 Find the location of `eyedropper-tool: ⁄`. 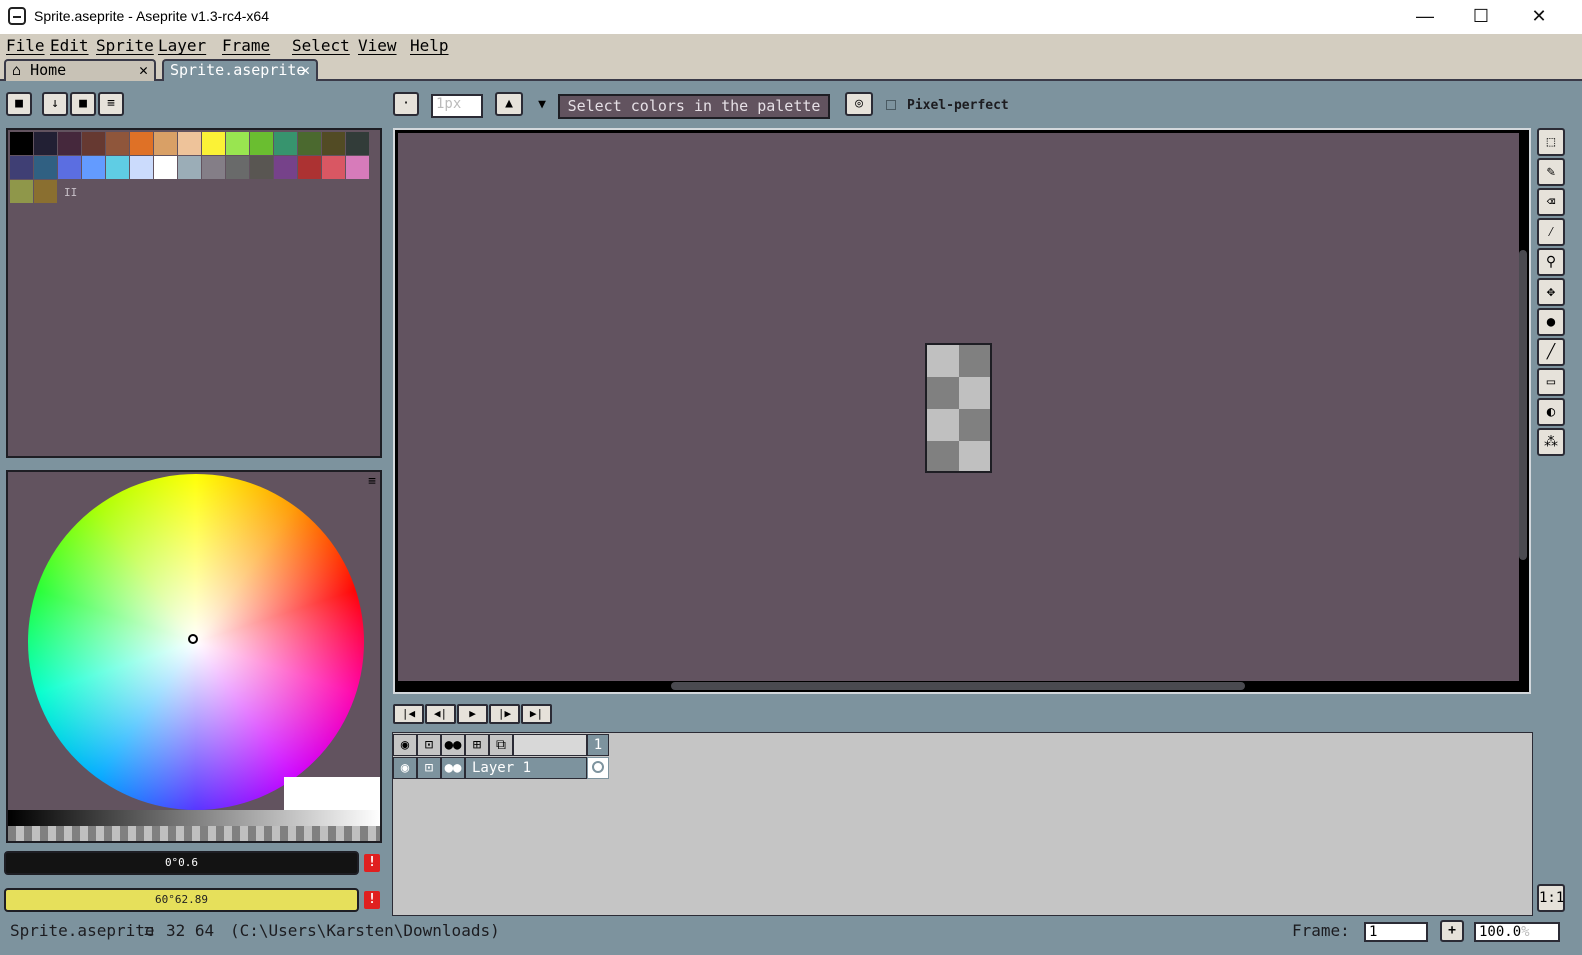

eyedropper-tool: ⁄ is located at coordinates (1551, 232).